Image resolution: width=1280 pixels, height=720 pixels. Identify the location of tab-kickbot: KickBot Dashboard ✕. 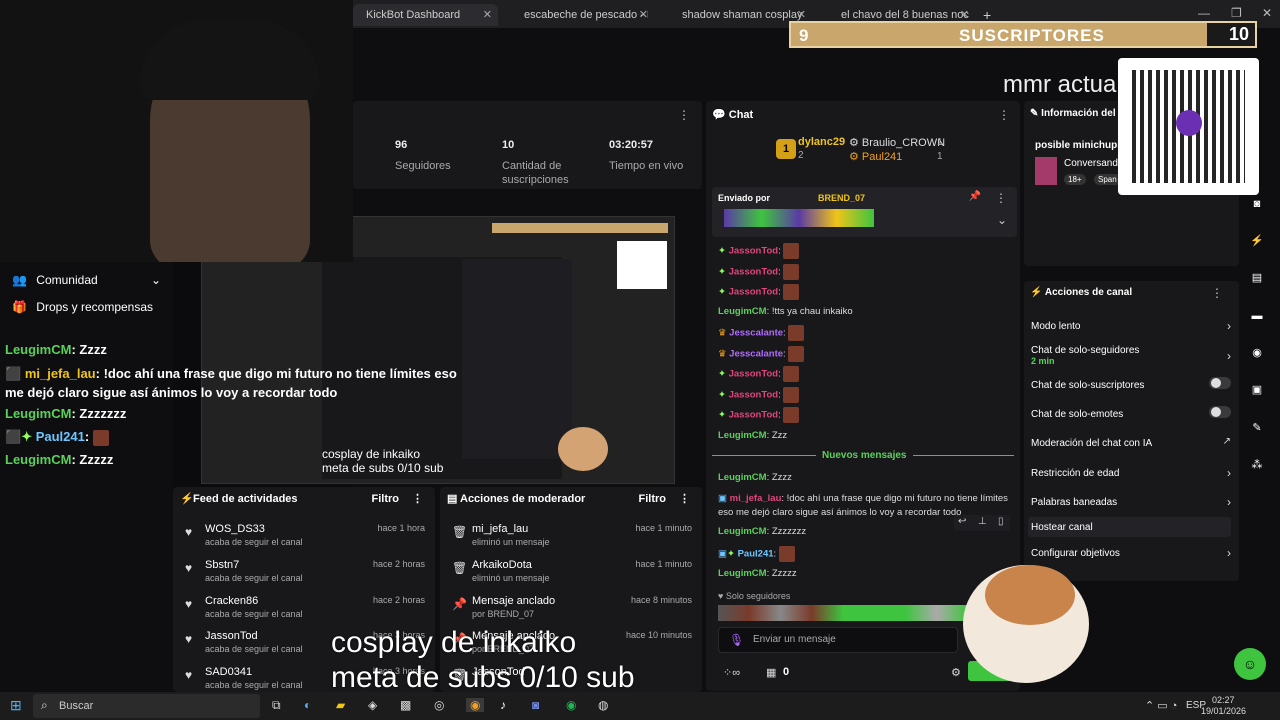
(425, 15).